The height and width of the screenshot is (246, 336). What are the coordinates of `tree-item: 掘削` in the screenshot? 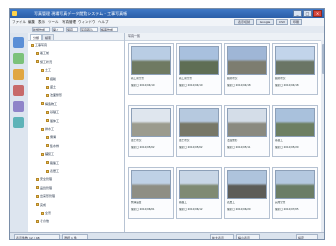 It's located at (51, 79).